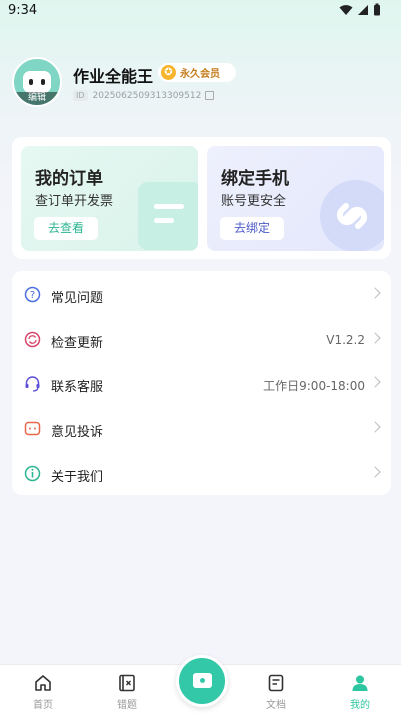 The image size is (401, 714). What do you see at coordinates (168, 216) in the screenshot?
I see `order-document-icon` at bounding box center [168, 216].